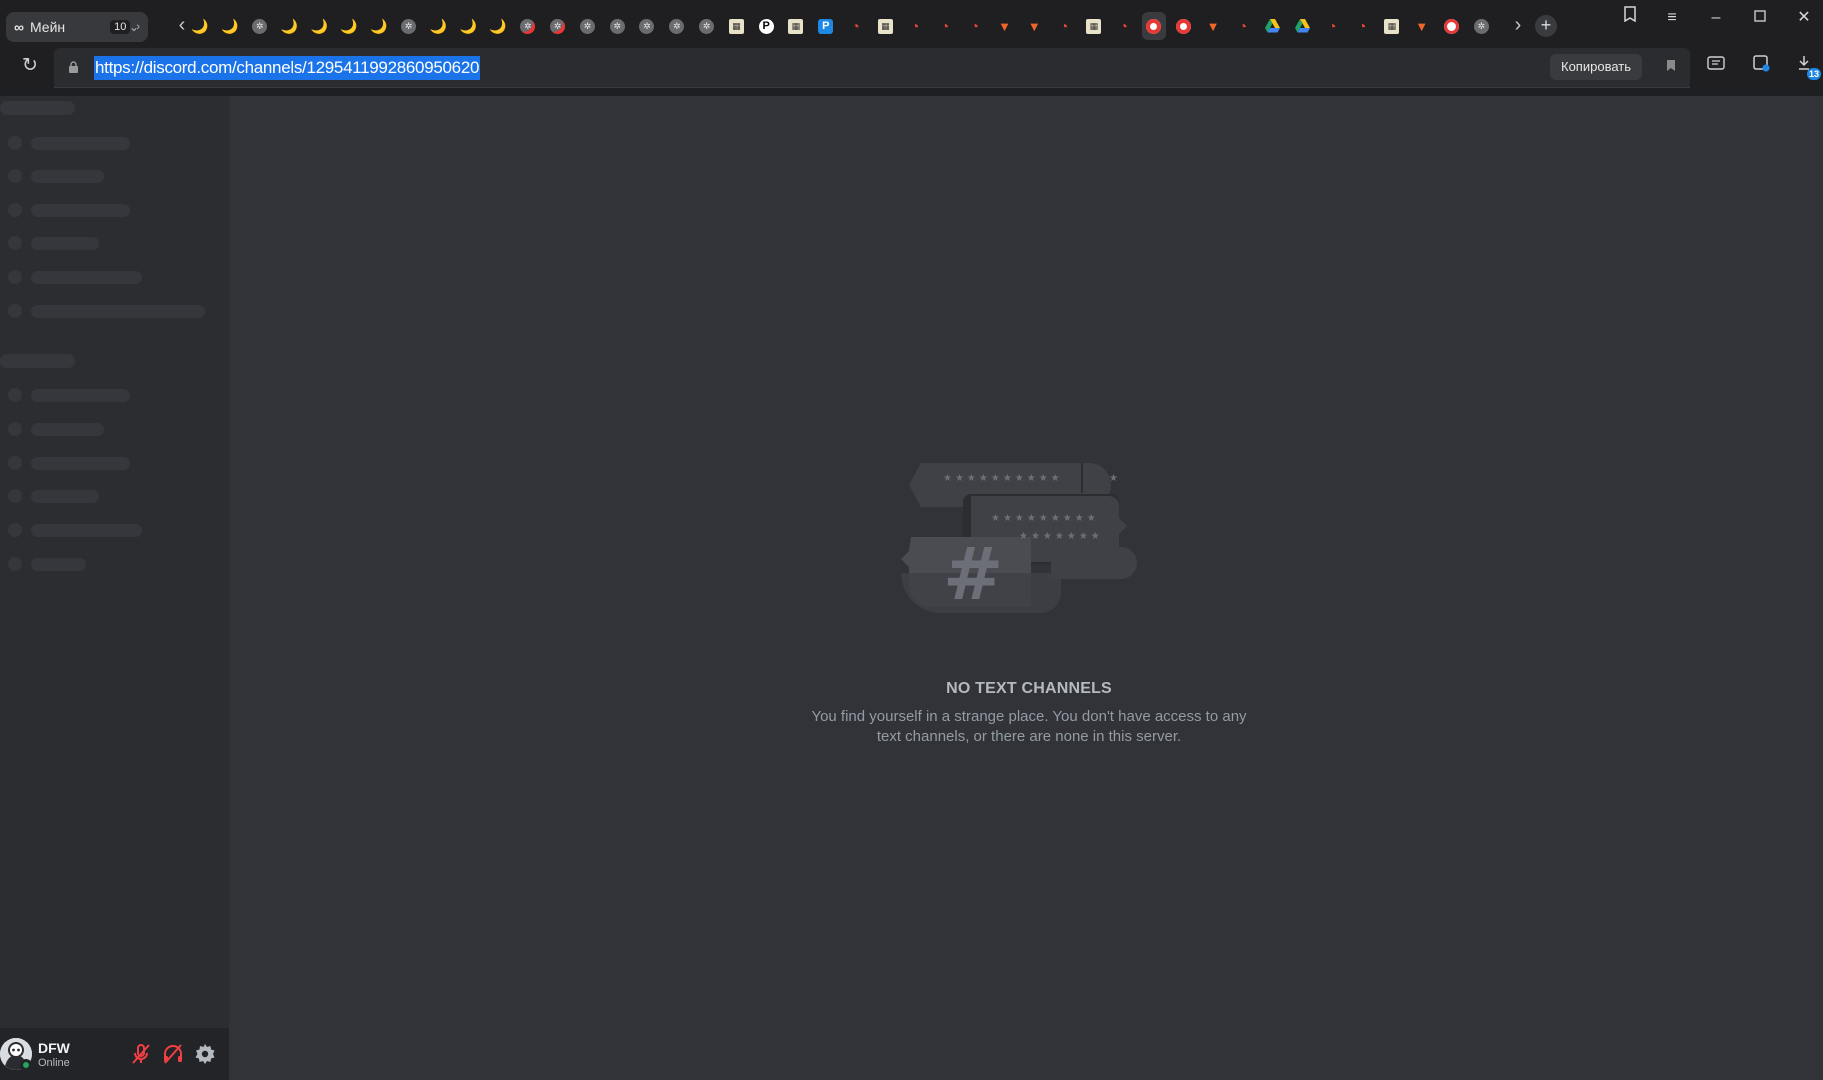  Describe the element at coordinates (1804, 18) in the screenshot. I see `close-button: ✕` at that location.